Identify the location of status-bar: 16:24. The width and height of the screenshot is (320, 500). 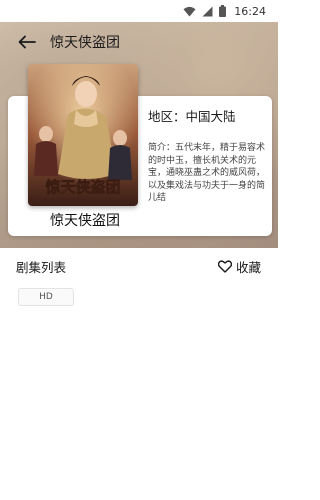
(139, 11).